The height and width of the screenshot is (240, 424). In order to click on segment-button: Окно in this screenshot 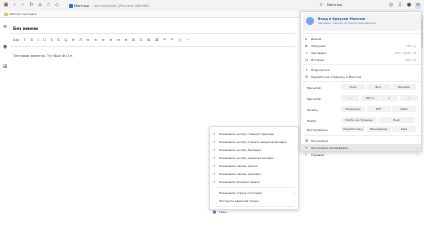, I will do `click(353, 87)`.